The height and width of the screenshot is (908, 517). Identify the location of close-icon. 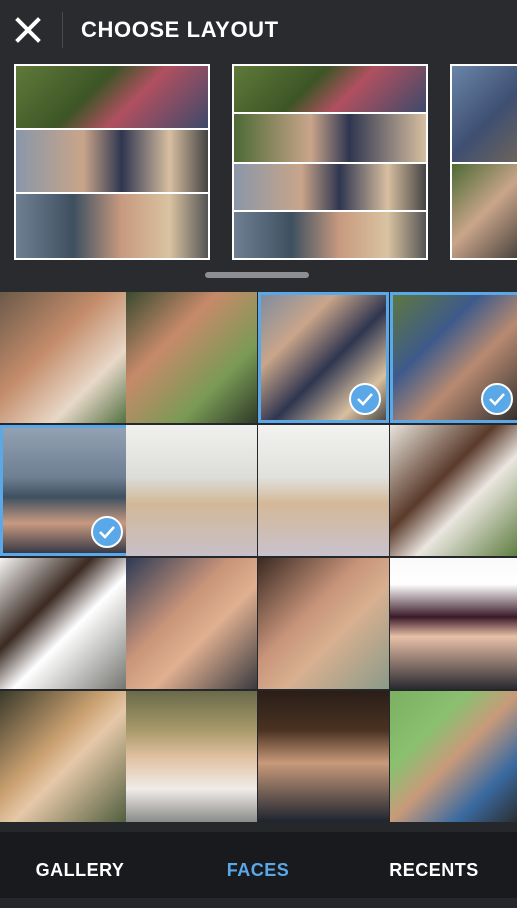
(28, 30).